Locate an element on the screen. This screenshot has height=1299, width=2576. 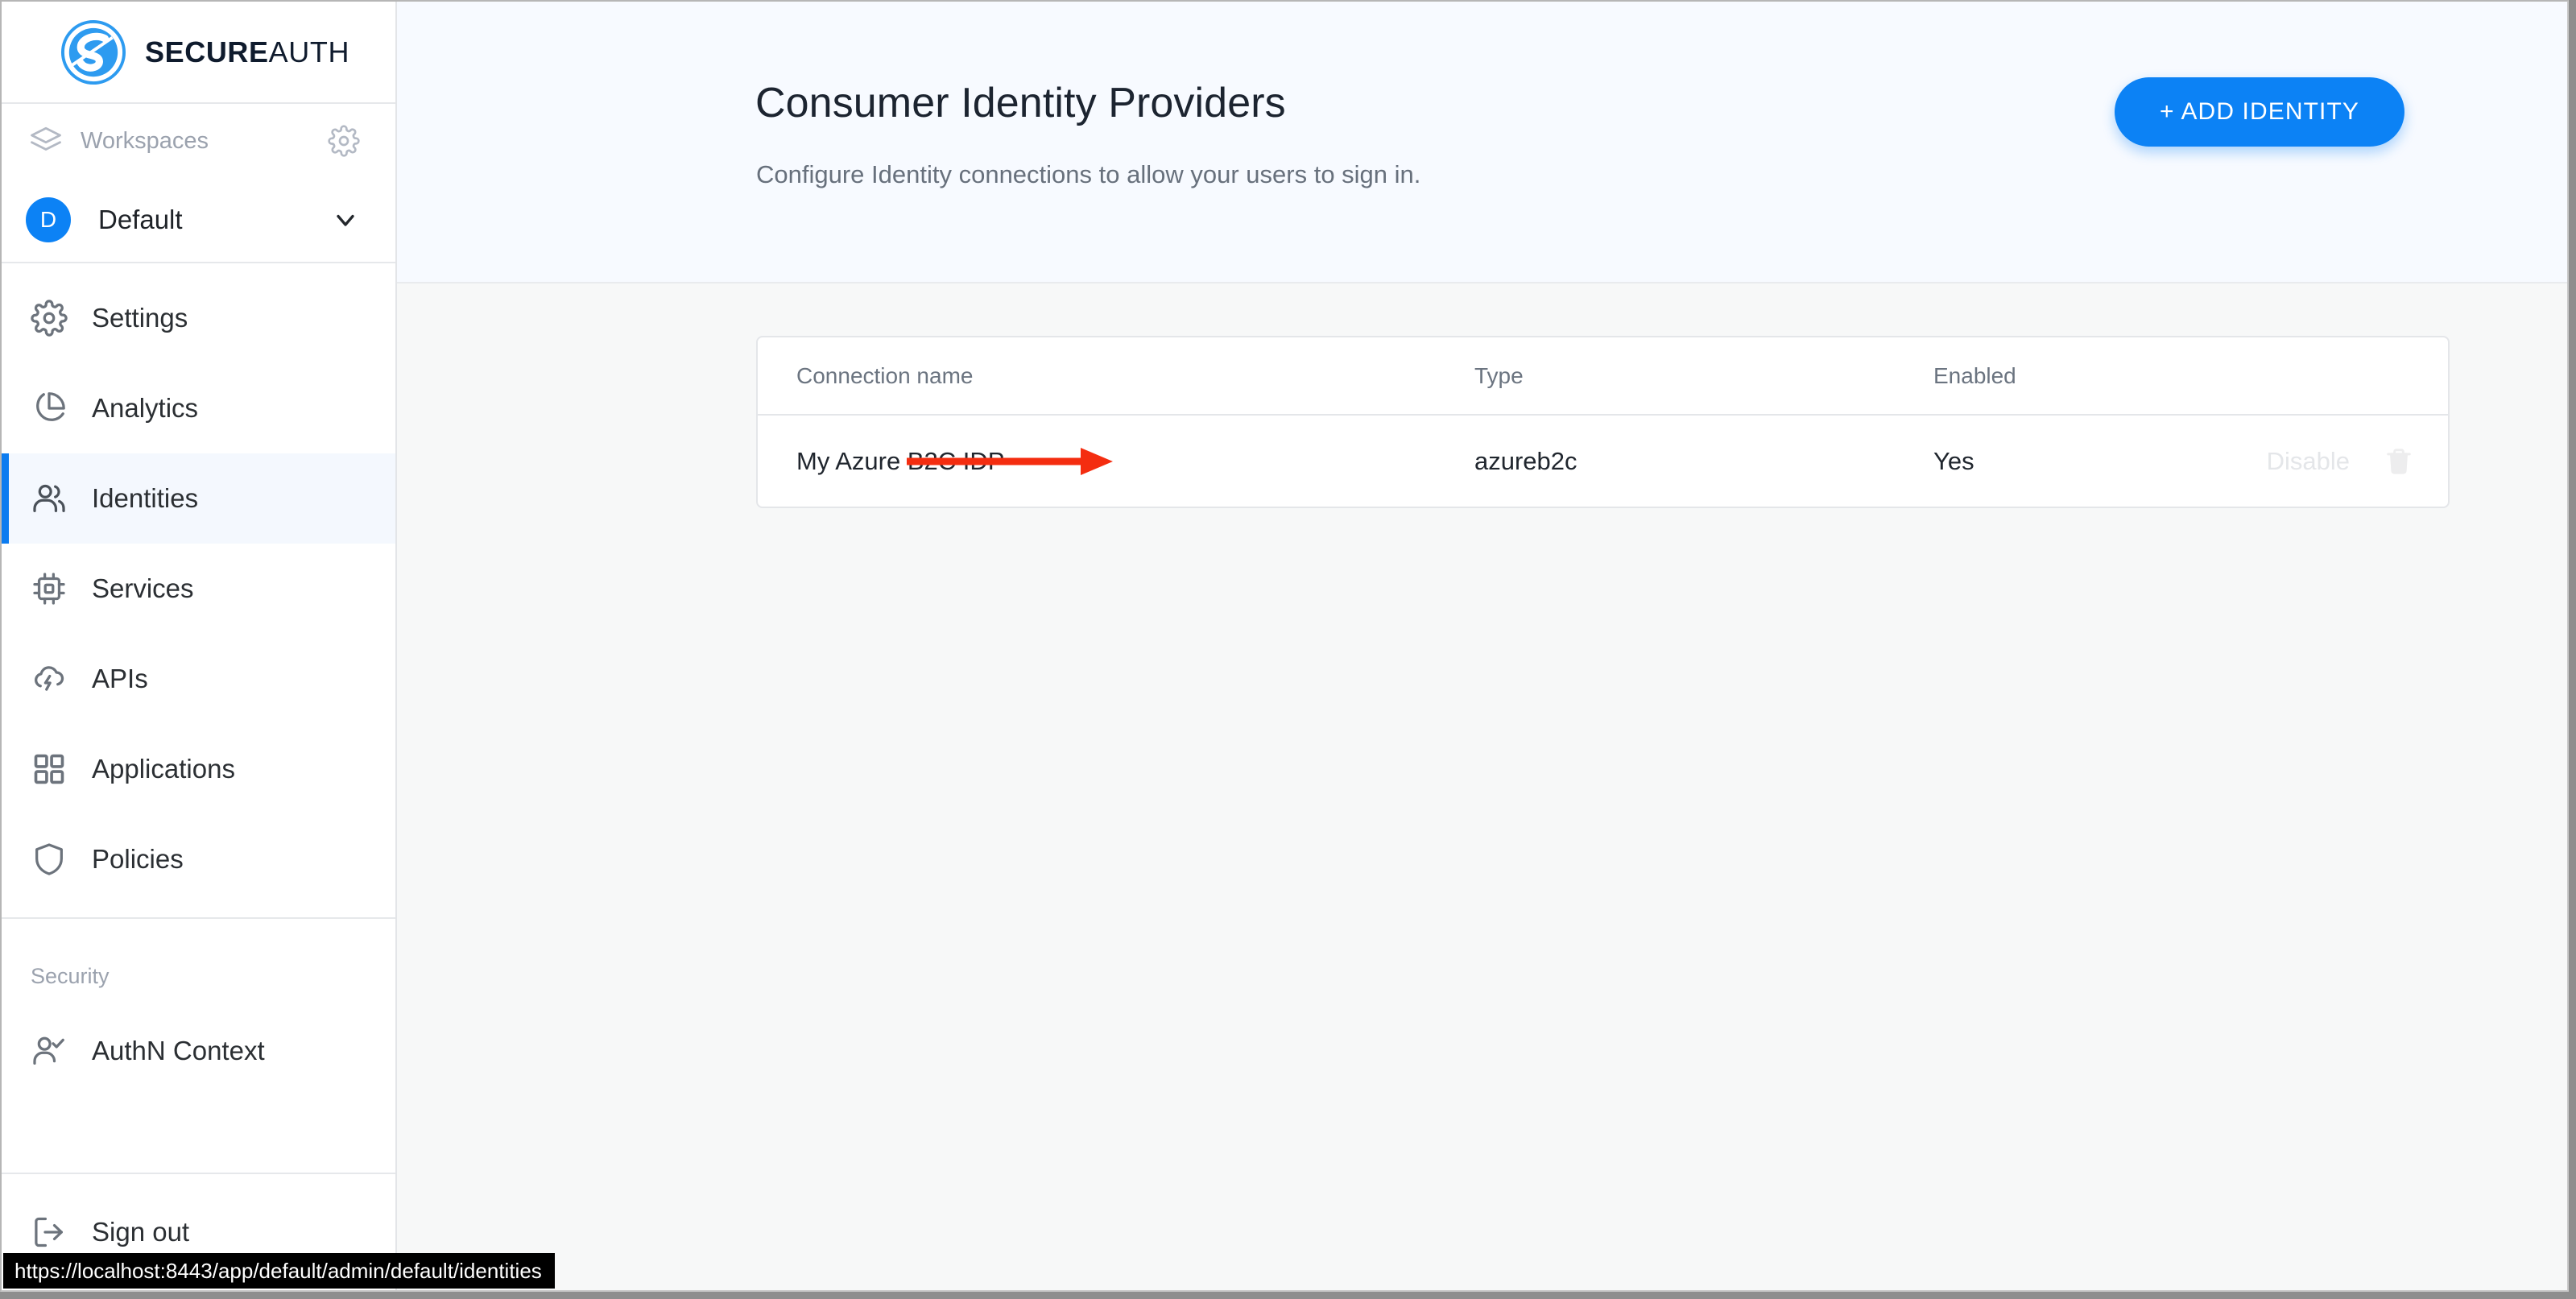
sidebar-item-label: AuthN Context is located at coordinates (179, 1050).